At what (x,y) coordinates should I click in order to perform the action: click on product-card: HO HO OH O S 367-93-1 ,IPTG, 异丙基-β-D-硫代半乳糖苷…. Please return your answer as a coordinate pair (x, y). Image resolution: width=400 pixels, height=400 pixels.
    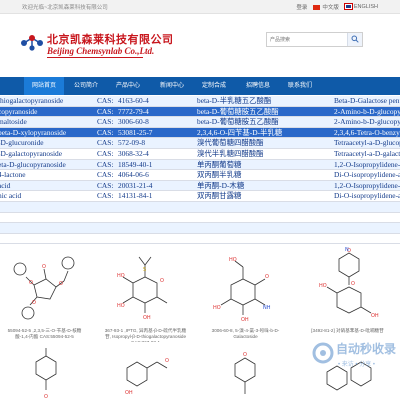
    Looking at the image, I should click on (145, 294).